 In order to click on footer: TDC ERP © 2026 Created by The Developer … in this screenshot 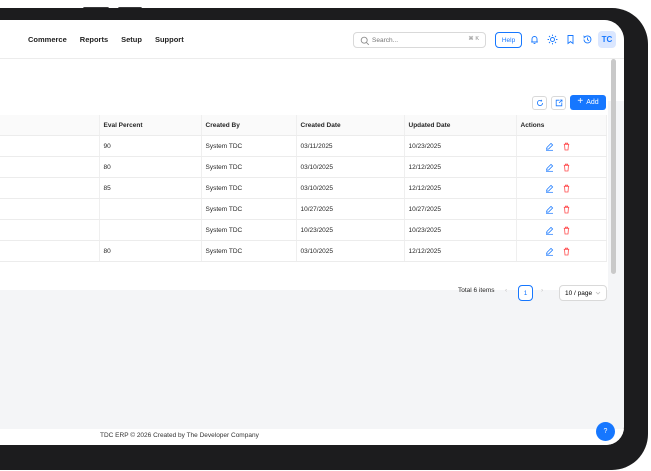, I will do `click(312, 437)`.